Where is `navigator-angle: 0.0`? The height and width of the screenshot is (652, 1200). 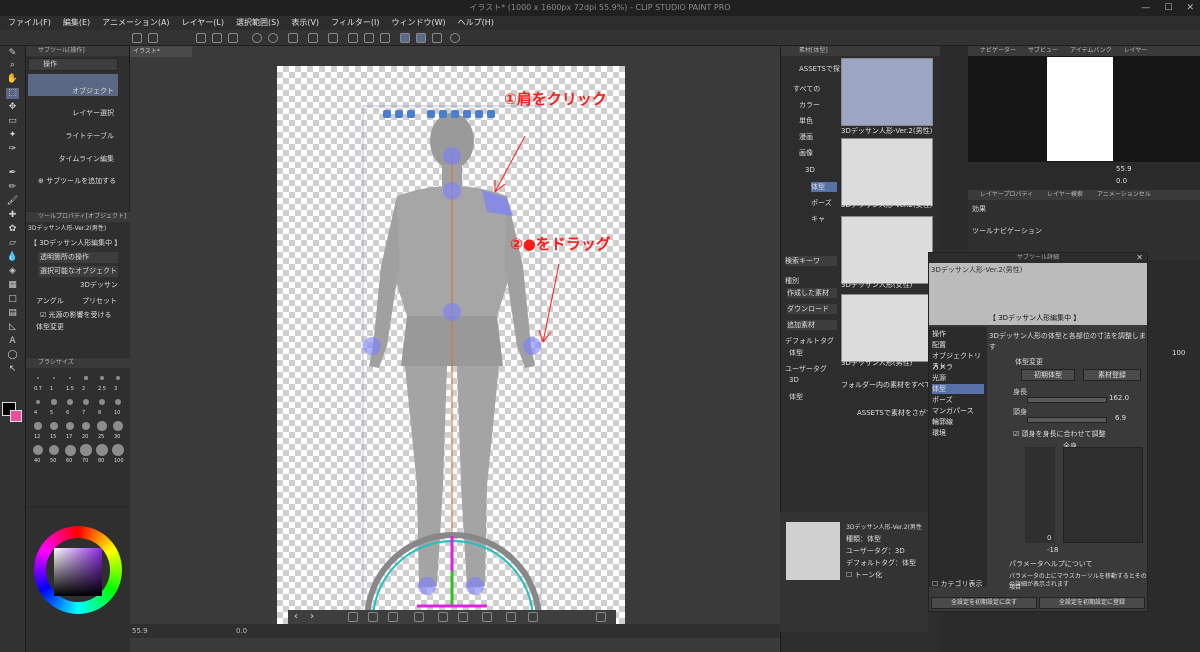 navigator-angle: 0.0 is located at coordinates (1121, 181).